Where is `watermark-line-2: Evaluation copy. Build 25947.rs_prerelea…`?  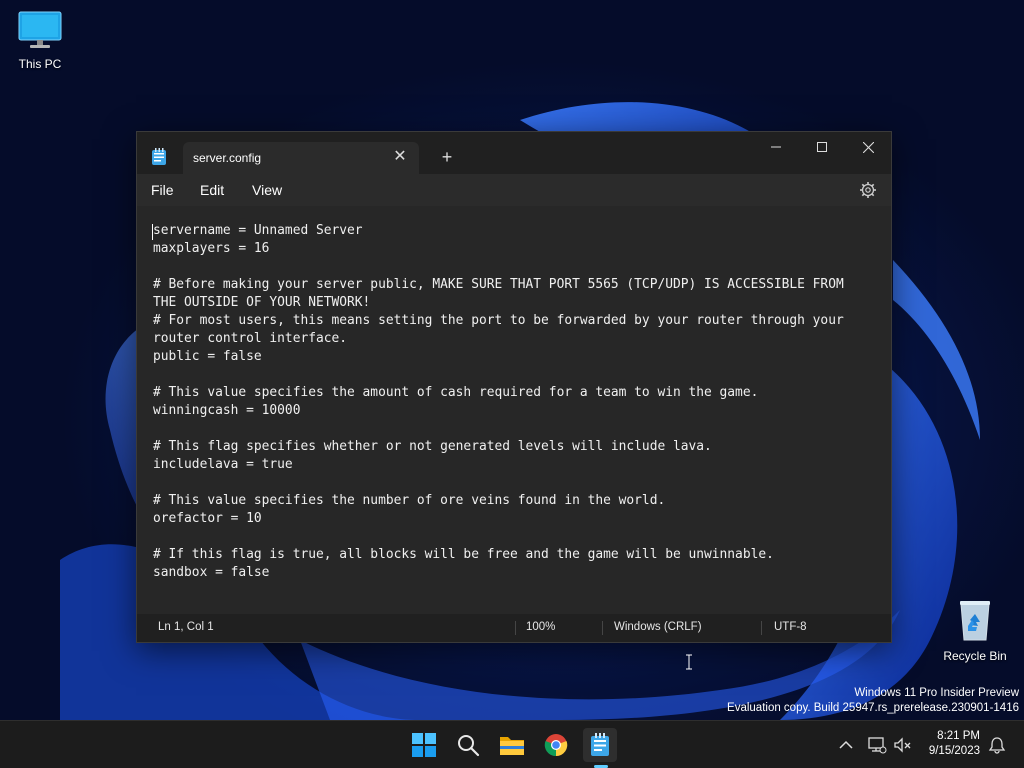 watermark-line-2: Evaluation copy. Build 25947.rs_prerelea… is located at coordinates (873, 708).